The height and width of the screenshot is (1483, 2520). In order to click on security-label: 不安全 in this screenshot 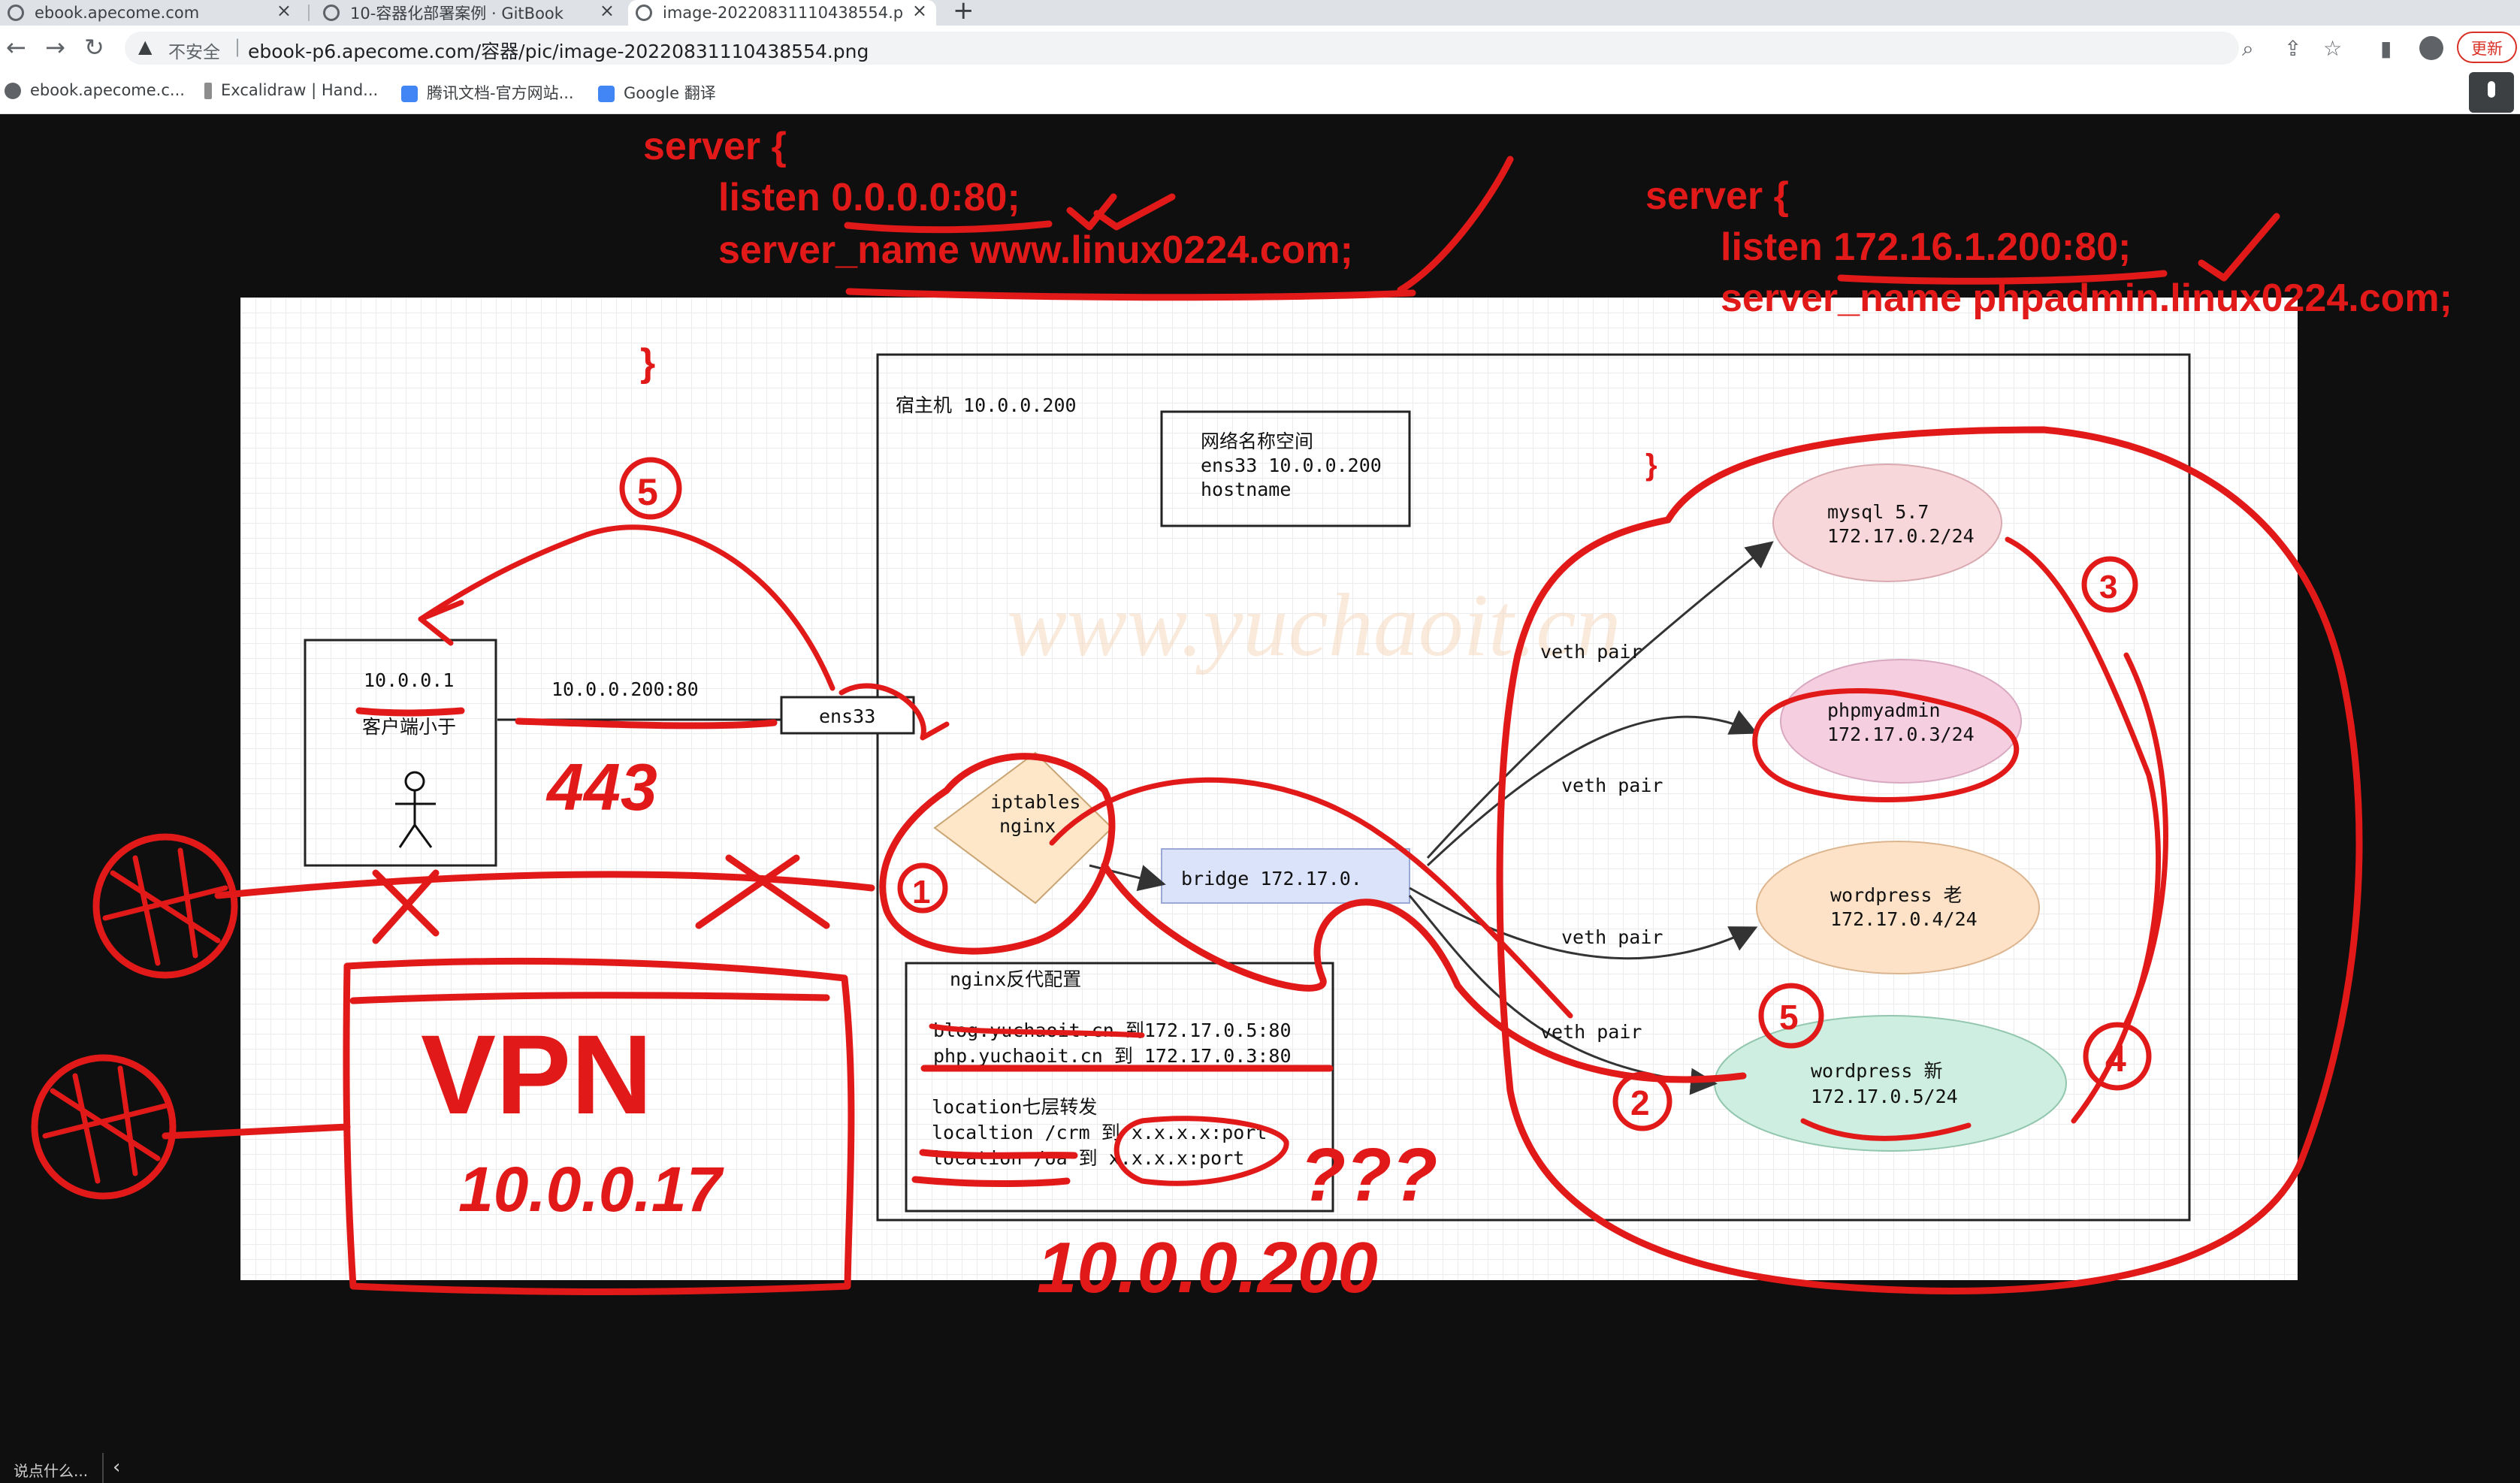, I will do `click(194, 50)`.